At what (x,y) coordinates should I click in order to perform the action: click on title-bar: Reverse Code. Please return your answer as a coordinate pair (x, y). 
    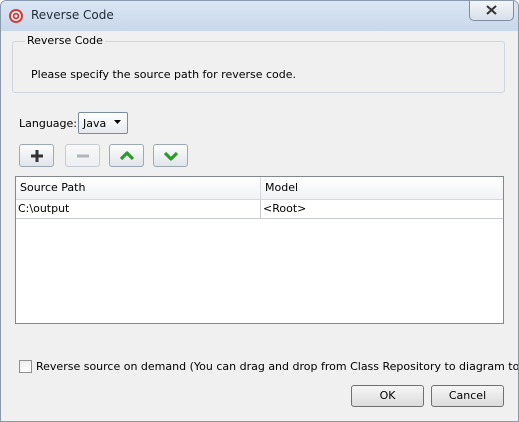
    Looking at the image, I should click on (259, 16).